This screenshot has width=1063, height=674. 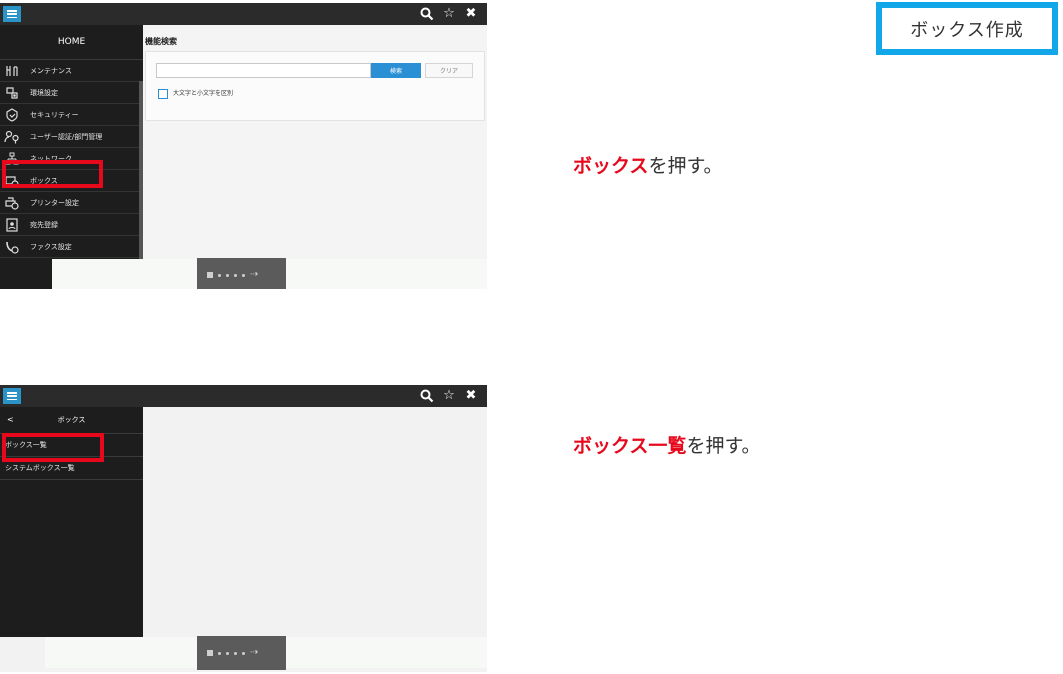 What do you see at coordinates (52, 174) in the screenshot?
I see `highlight-box-item` at bounding box center [52, 174].